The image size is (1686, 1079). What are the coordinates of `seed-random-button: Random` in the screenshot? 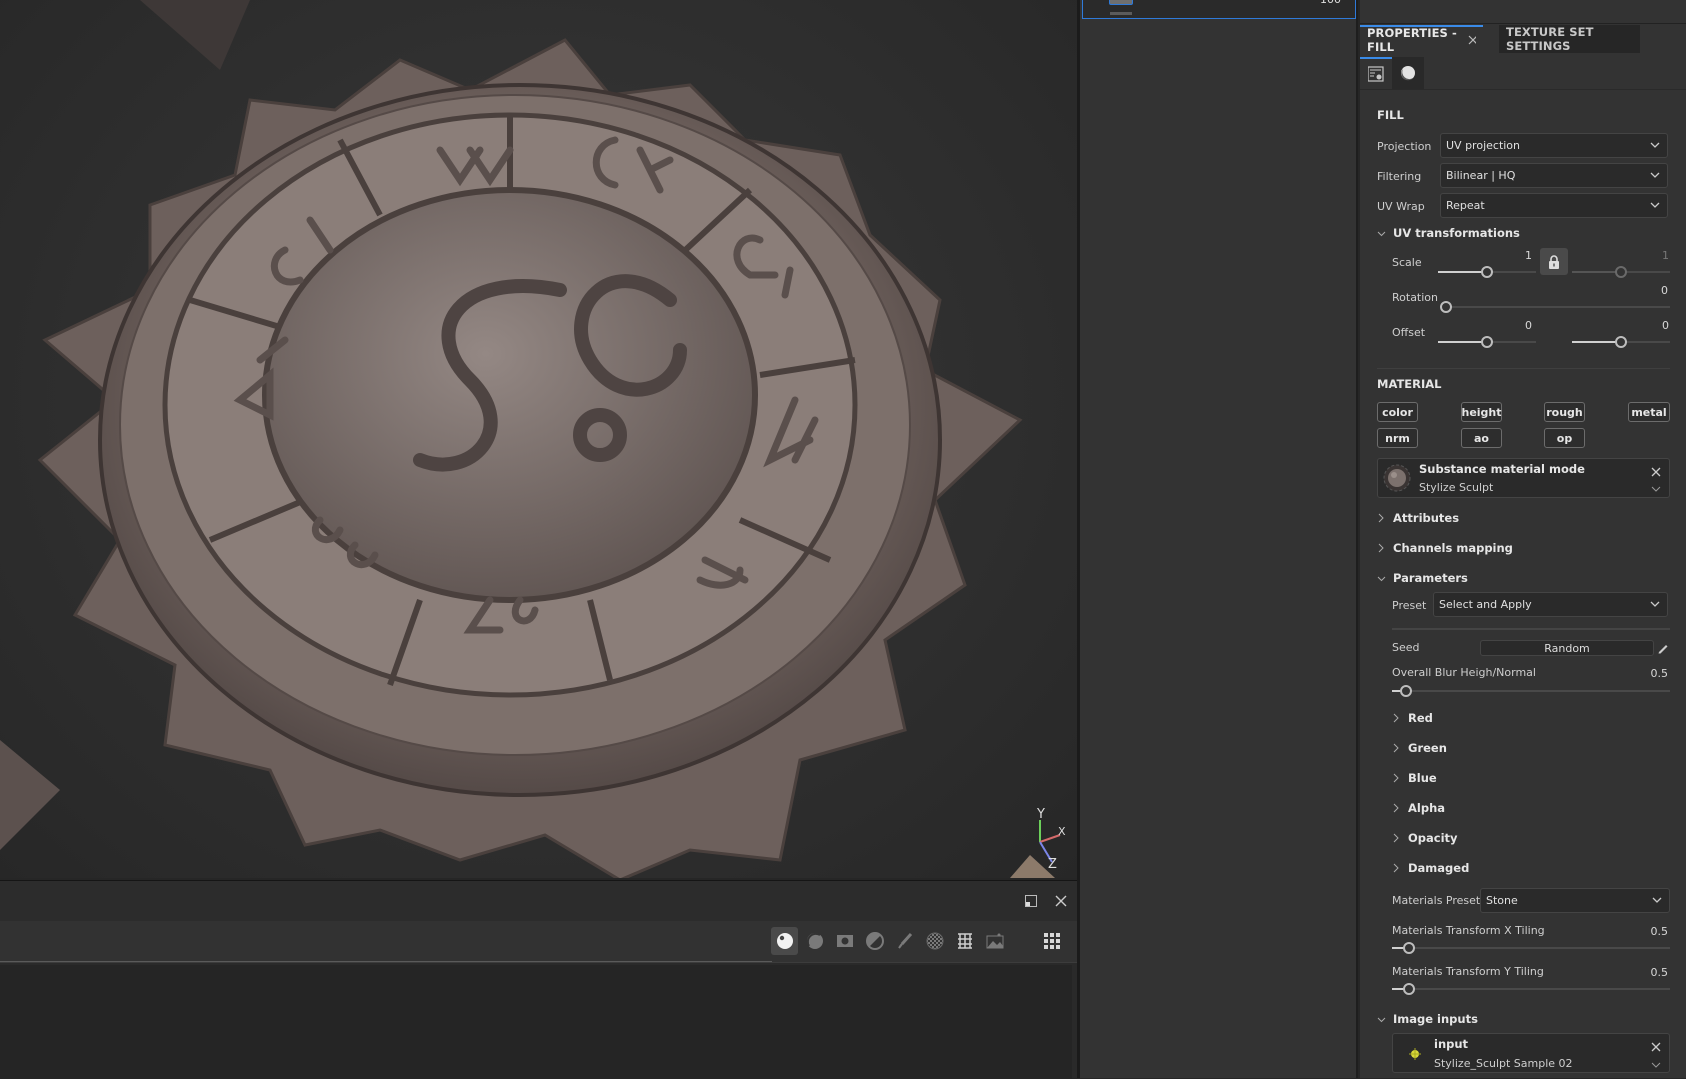 It's located at (1567, 648).